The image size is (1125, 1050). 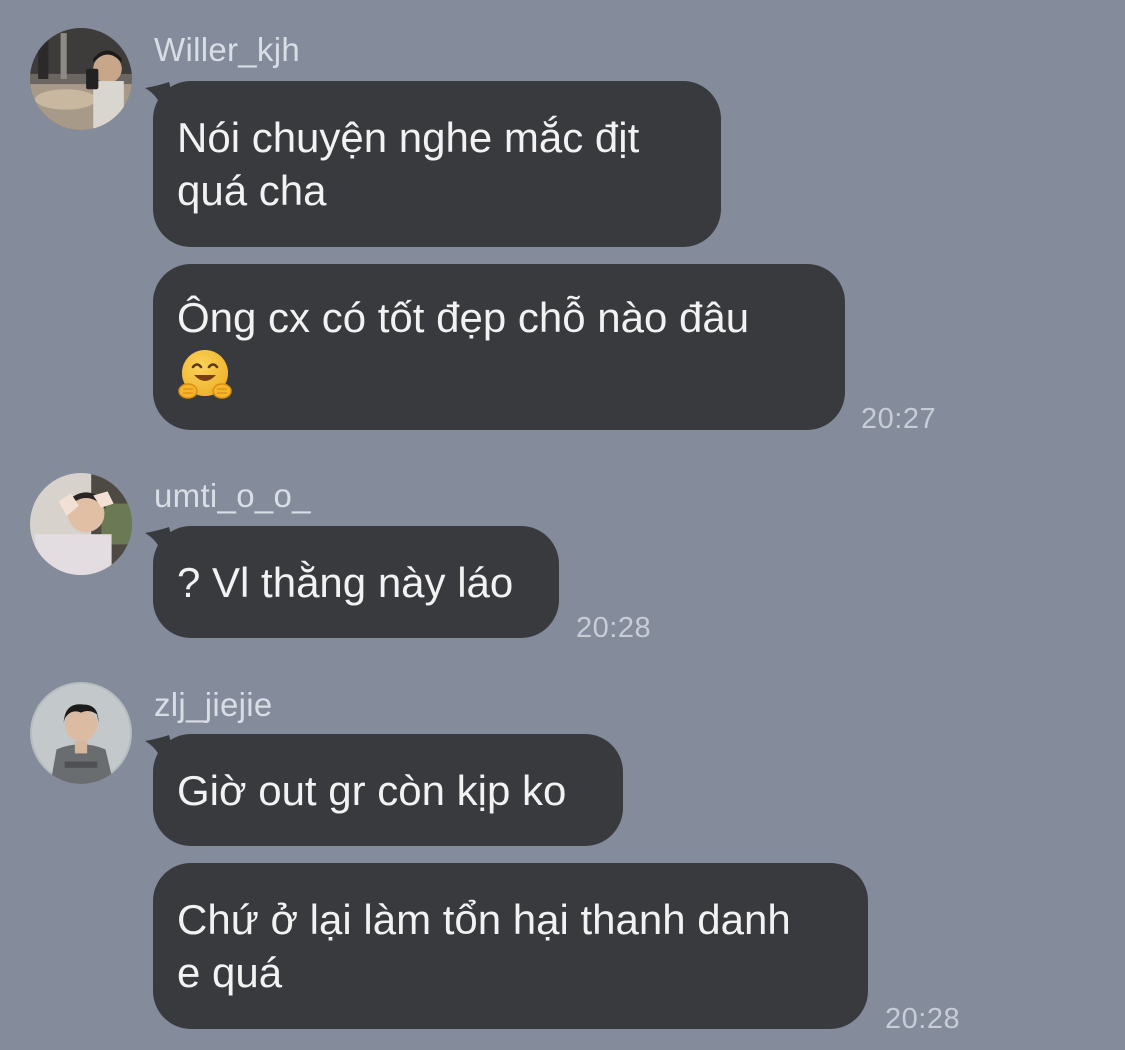 What do you see at coordinates (463, 318) in the screenshot?
I see `message-text: Ông cx có tốt đẹp chỗ nào đâu` at bounding box center [463, 318].